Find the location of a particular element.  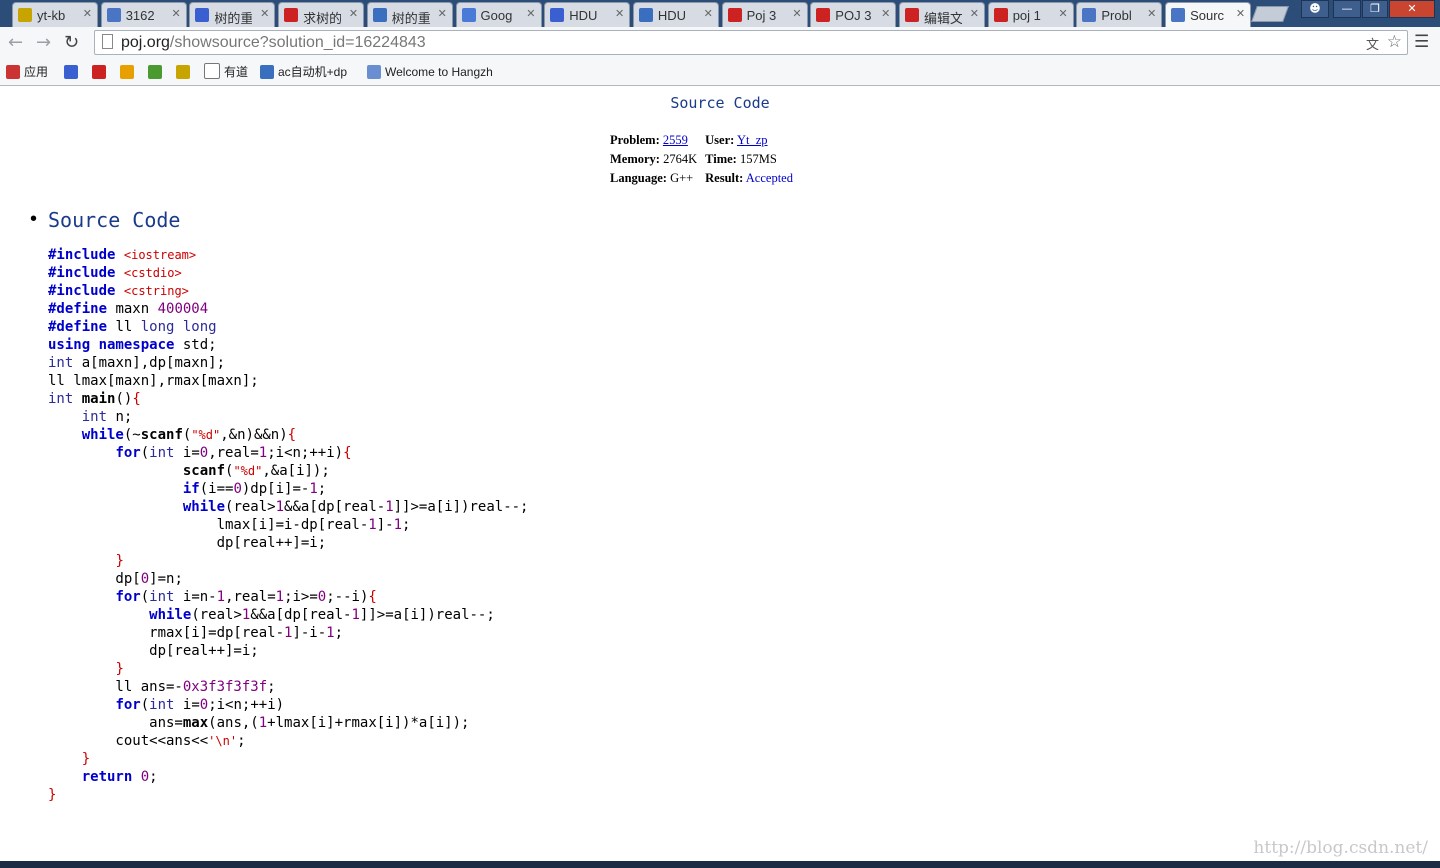

time-label: Time: is located at coordinates (721, 158).